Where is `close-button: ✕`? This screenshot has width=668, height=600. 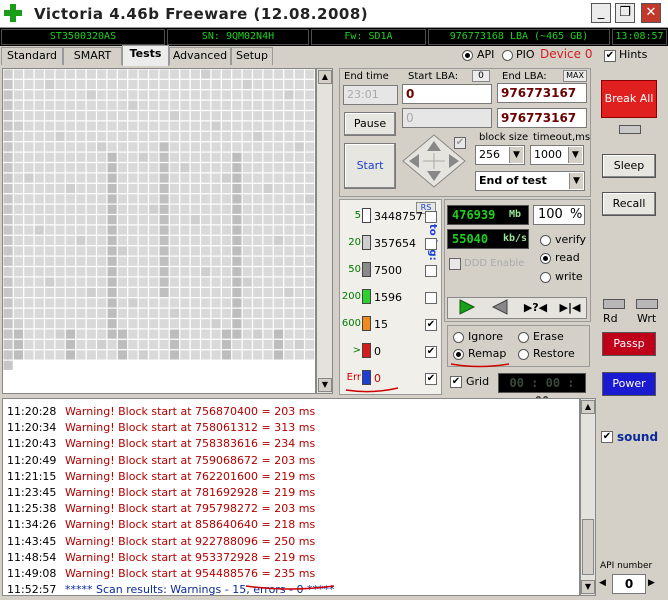
close-button: ✕ is located at coordinates (651, 13).